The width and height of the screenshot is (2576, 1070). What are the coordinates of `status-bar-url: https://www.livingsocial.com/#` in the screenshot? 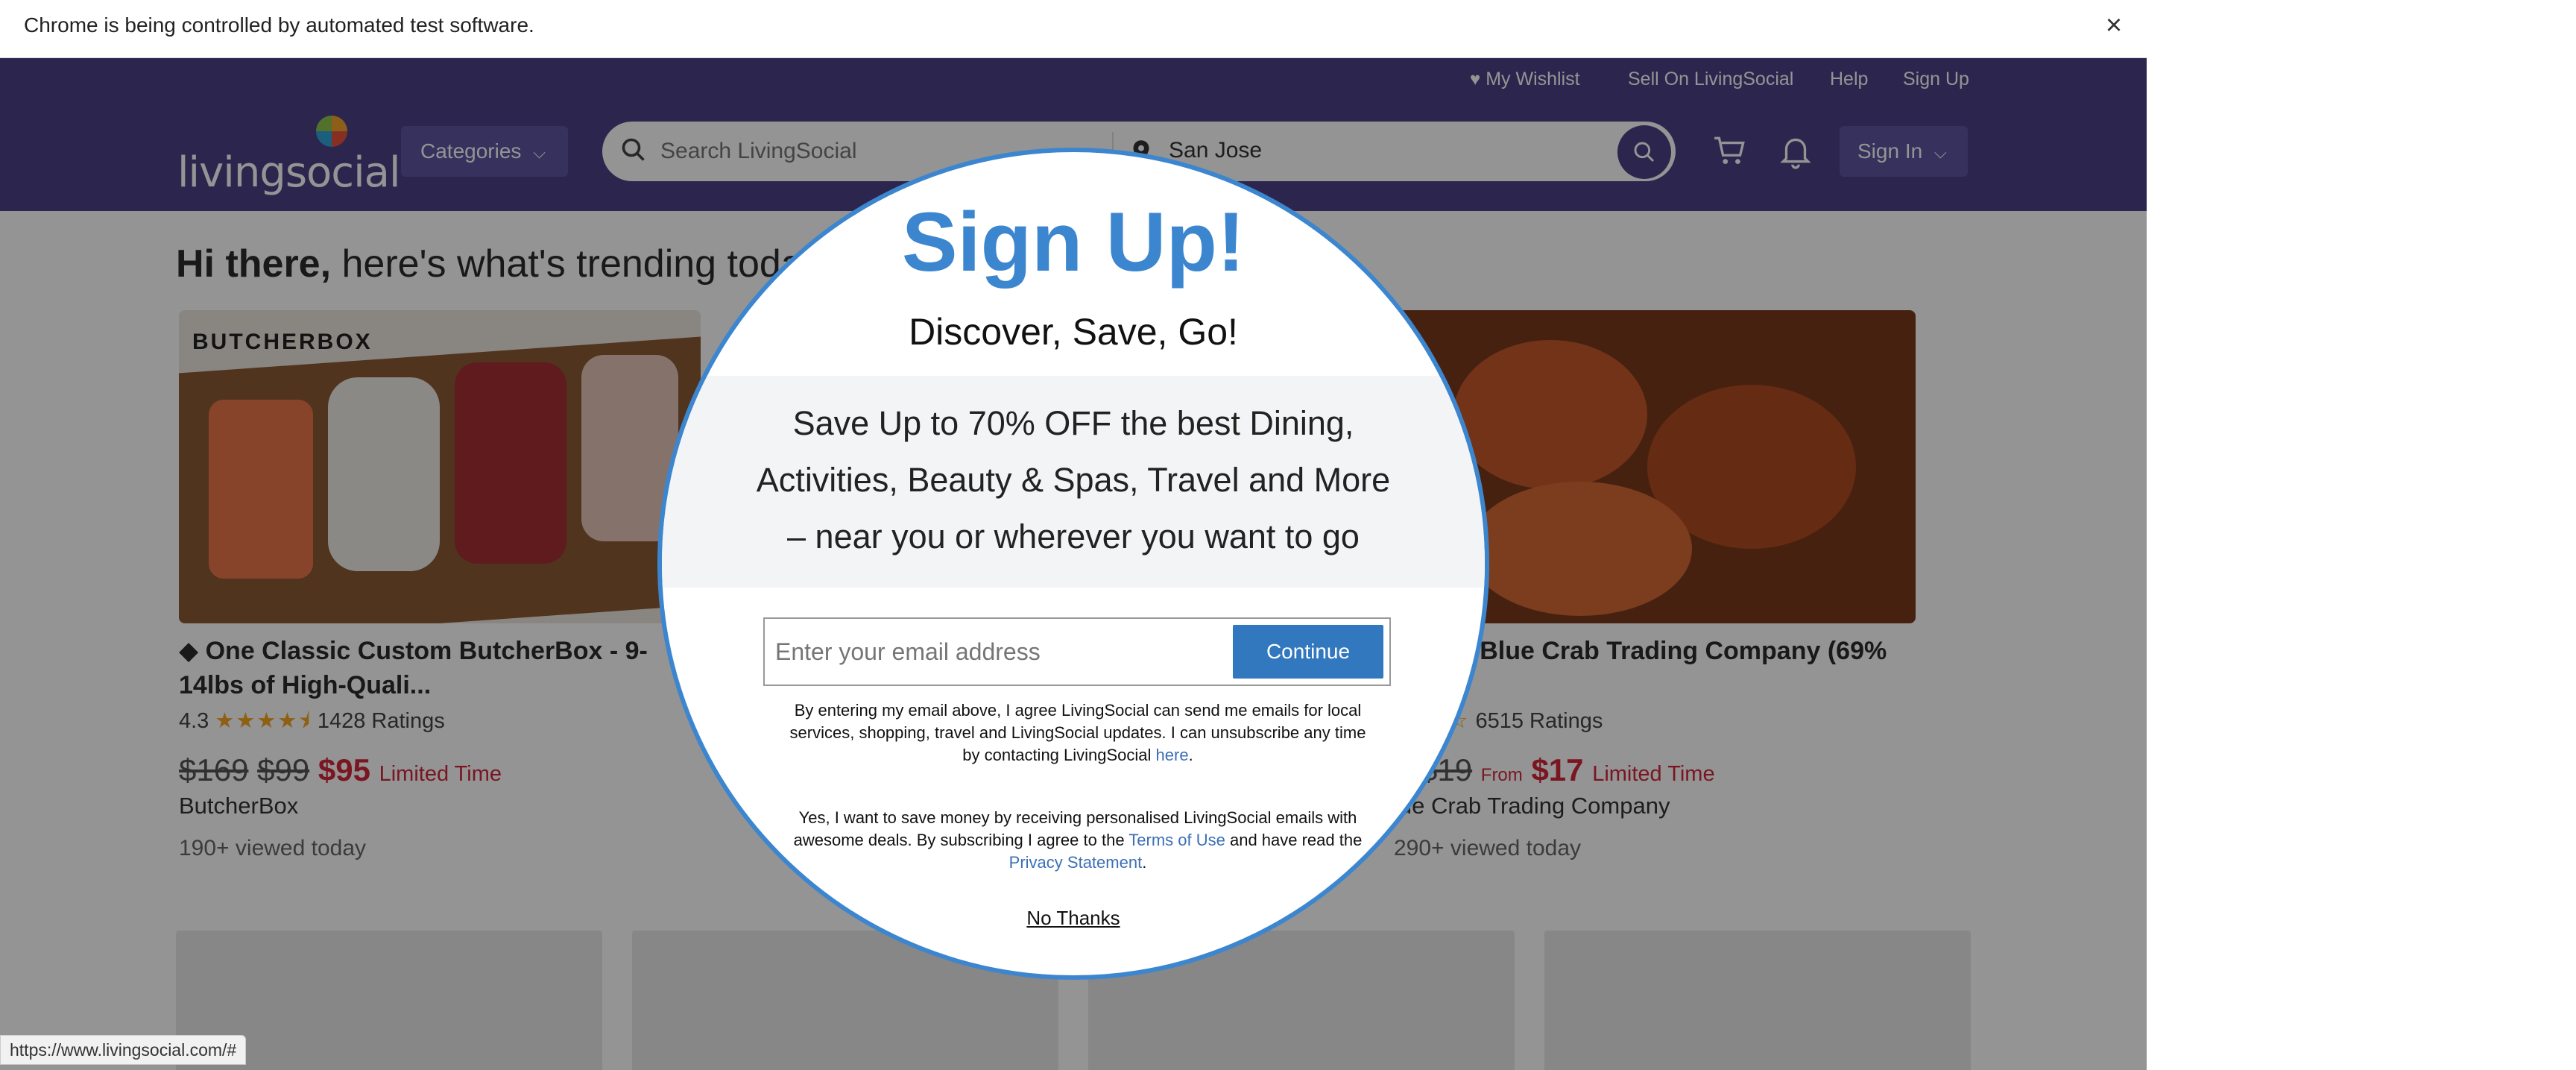 It's located at (123, 1050).